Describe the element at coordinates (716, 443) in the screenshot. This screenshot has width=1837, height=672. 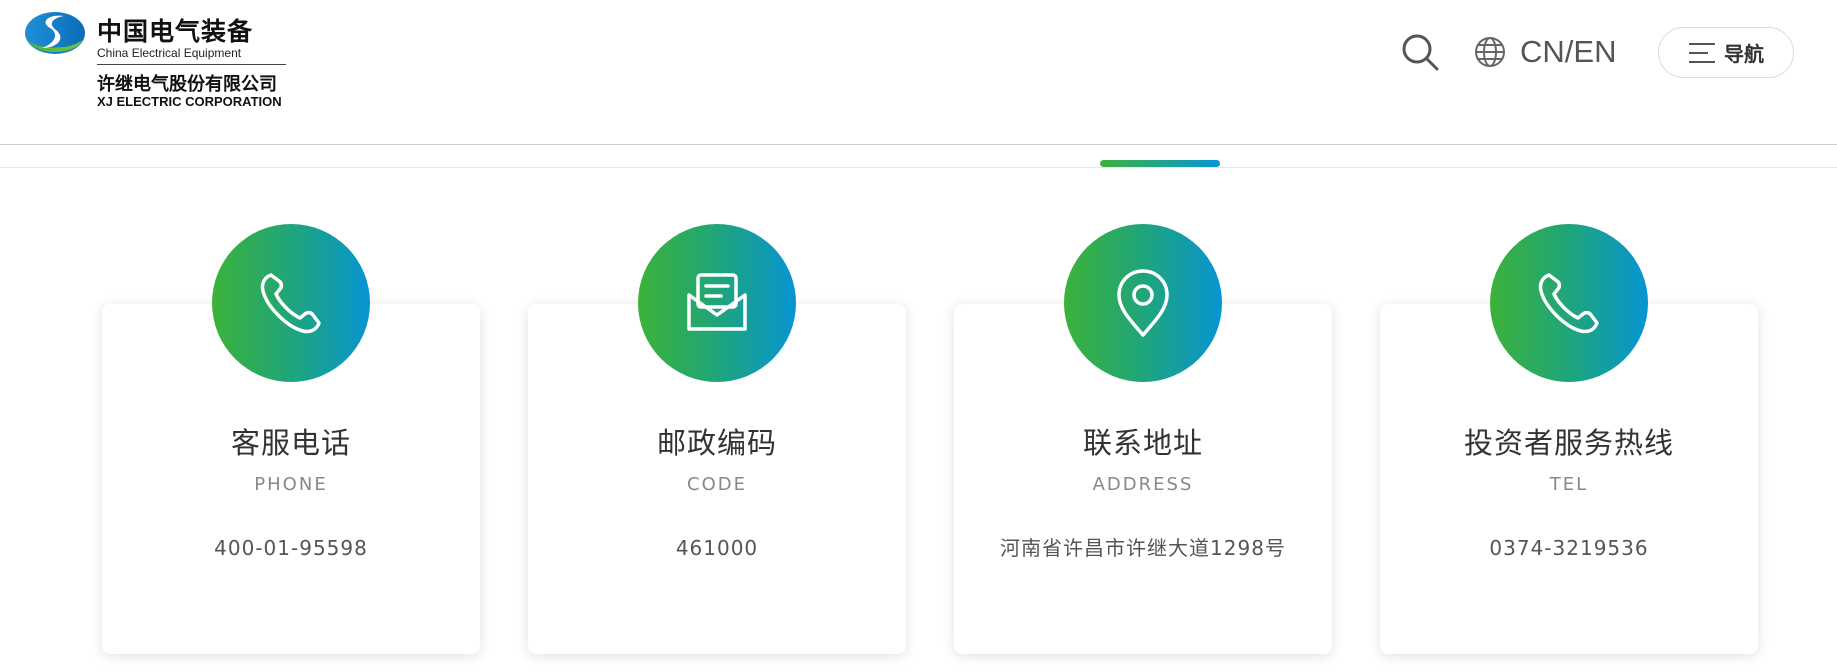
I see `card-title: 邮政编码` at that location.